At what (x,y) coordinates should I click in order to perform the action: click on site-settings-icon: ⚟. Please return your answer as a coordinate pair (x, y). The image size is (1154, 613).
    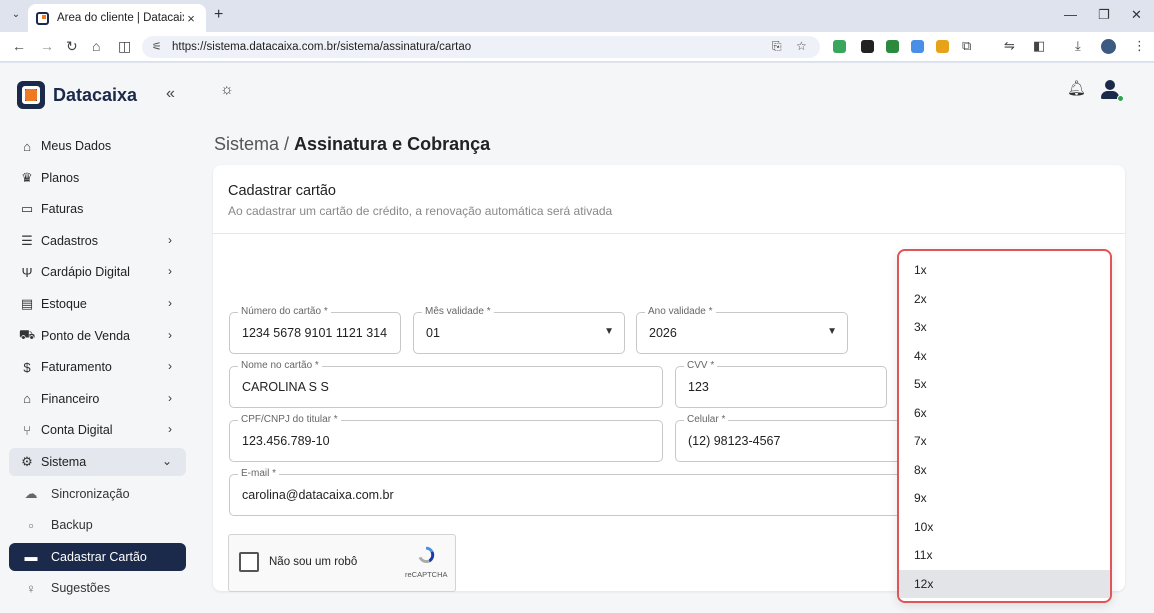
    Looking at the image, I should click on (157, 46).